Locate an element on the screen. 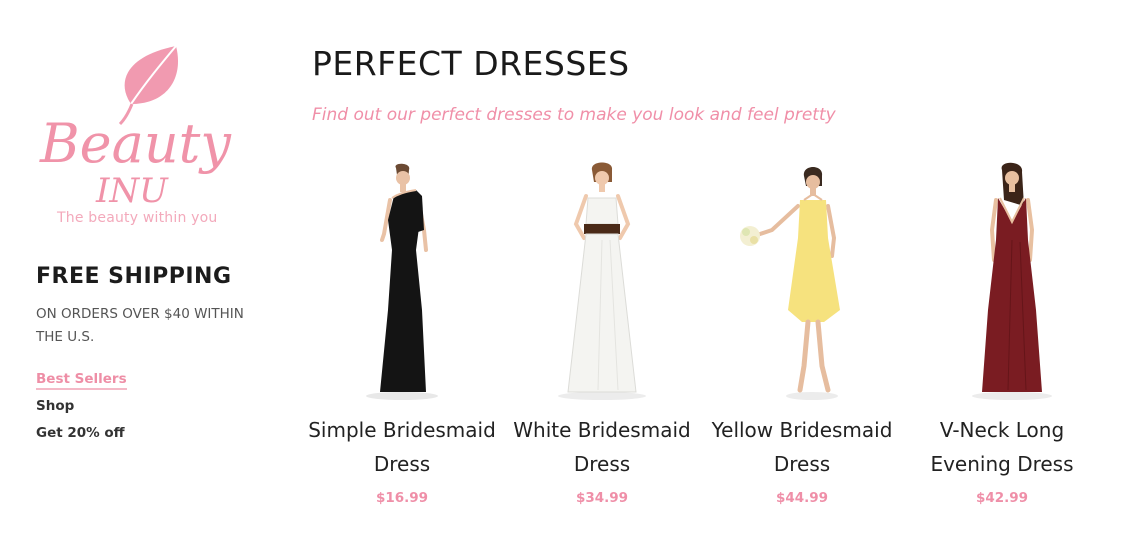  product-card: Simple Bridesmaid Dress $16.99 is located at coordinates (402, 340).